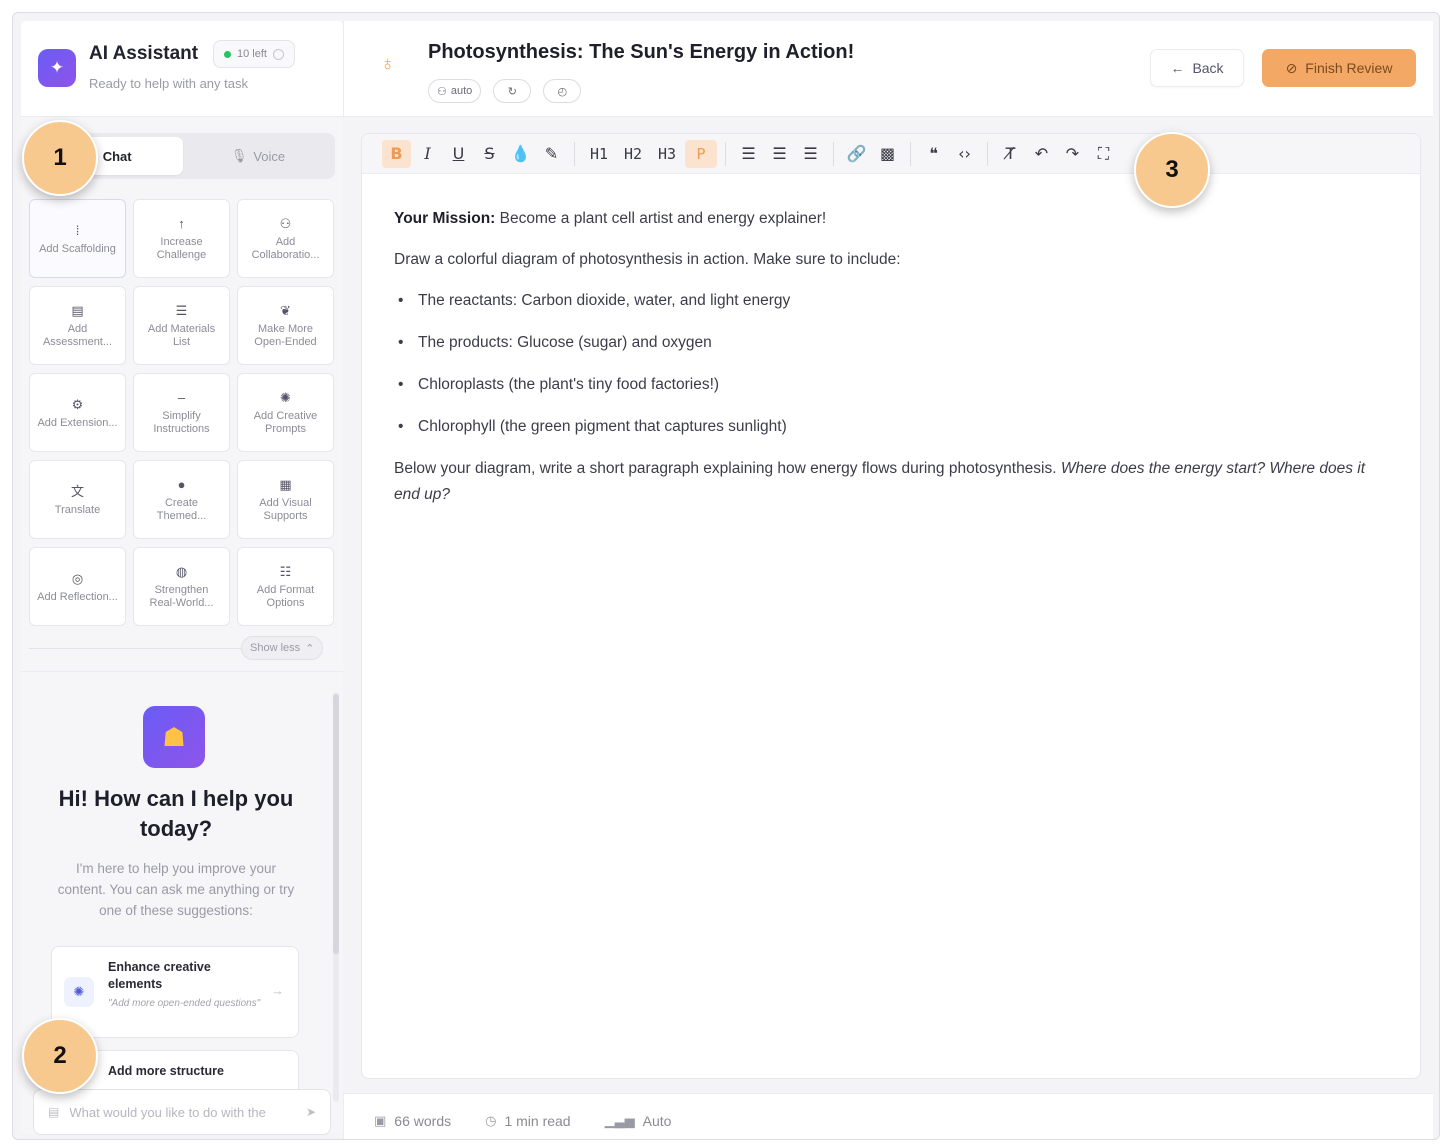 The width and height of the screenshot is (1452, 1147). I want to click on italic-icon: I, so click(427, 154).